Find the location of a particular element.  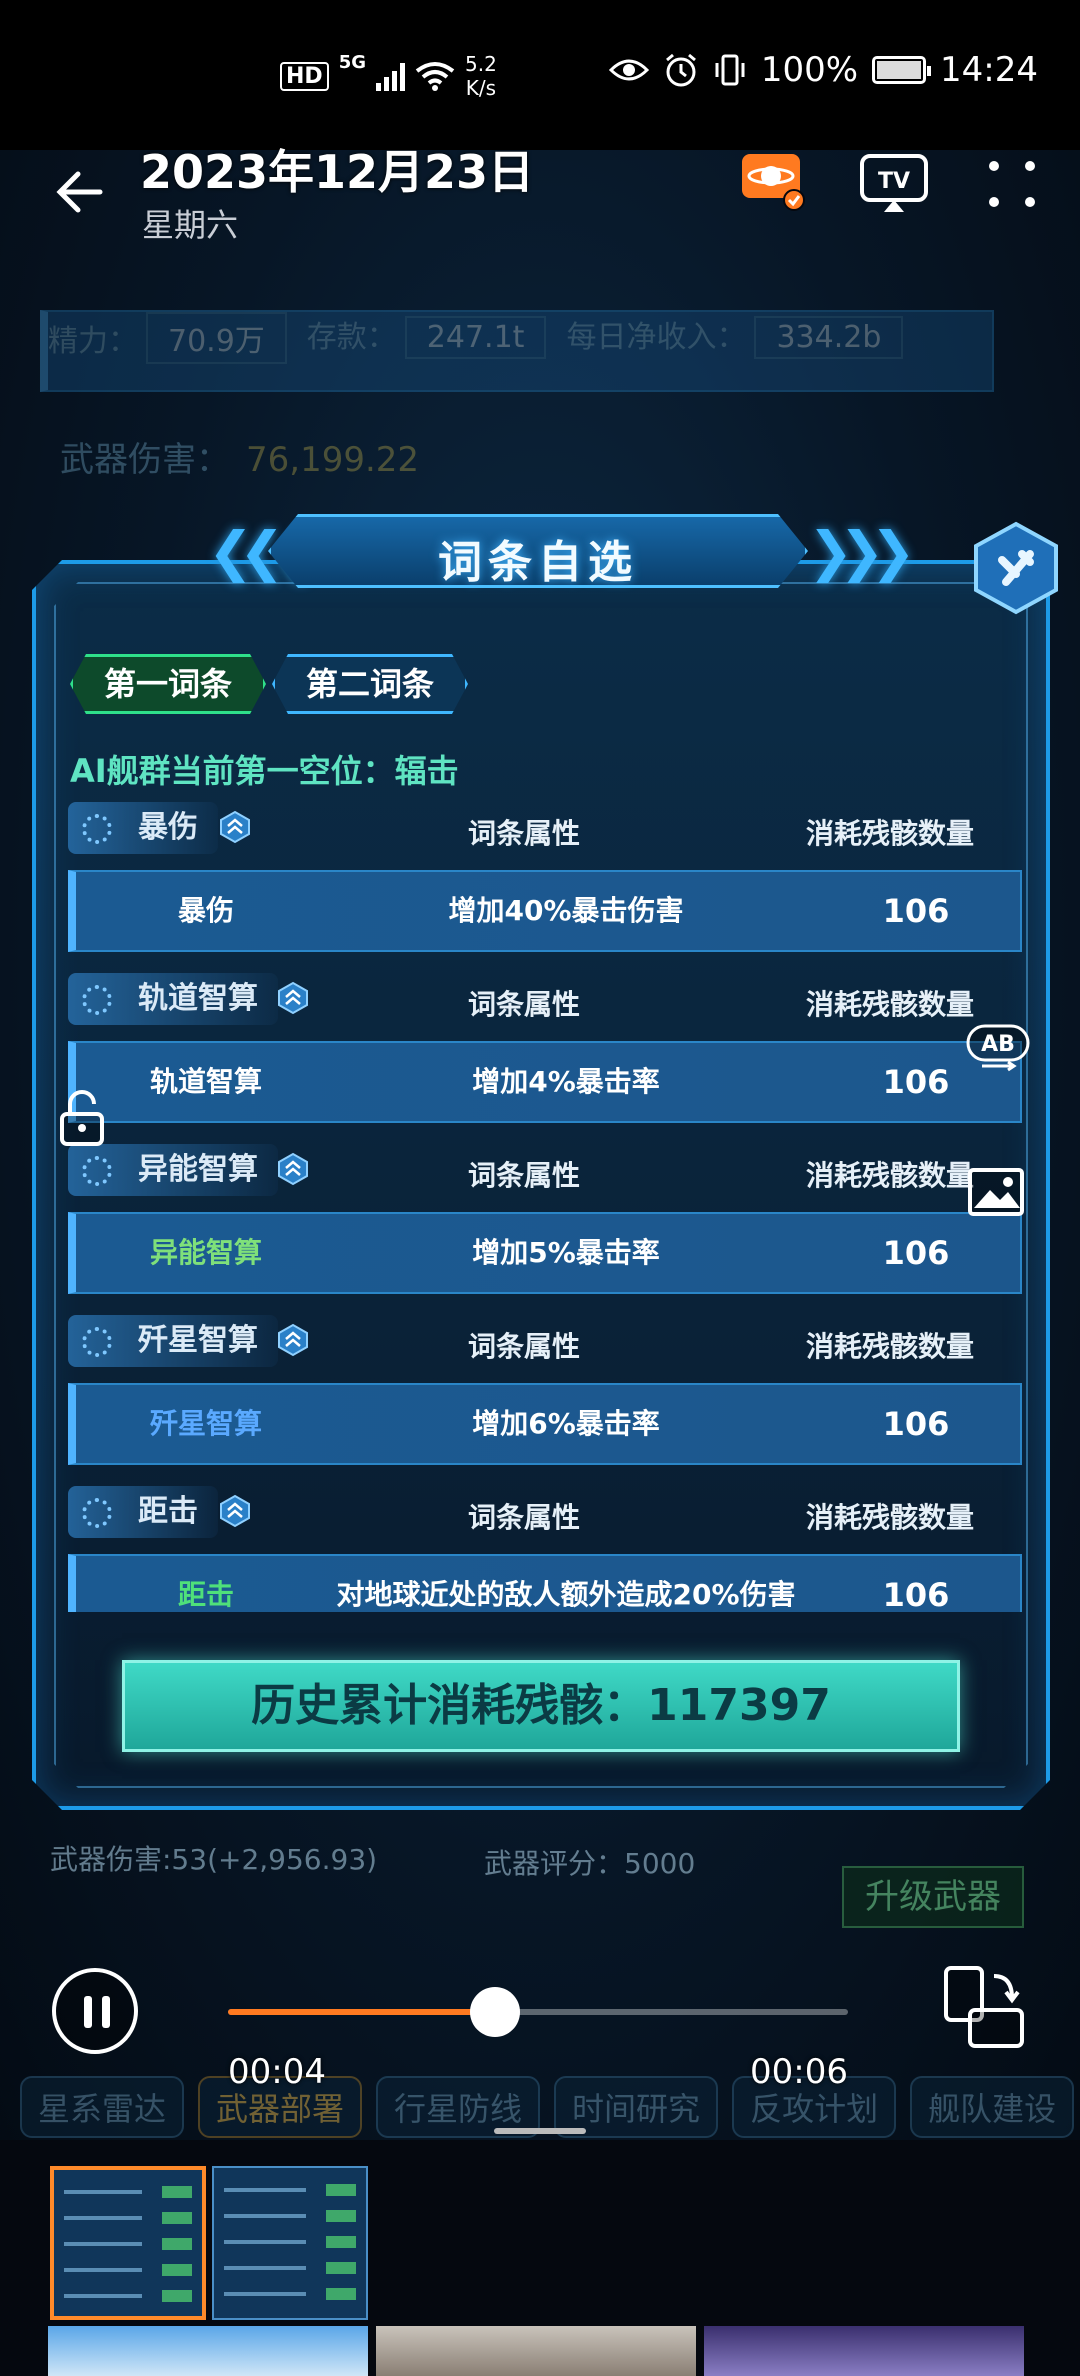

affix-name: 轨道智算 is located at coordinates (205, 1081).